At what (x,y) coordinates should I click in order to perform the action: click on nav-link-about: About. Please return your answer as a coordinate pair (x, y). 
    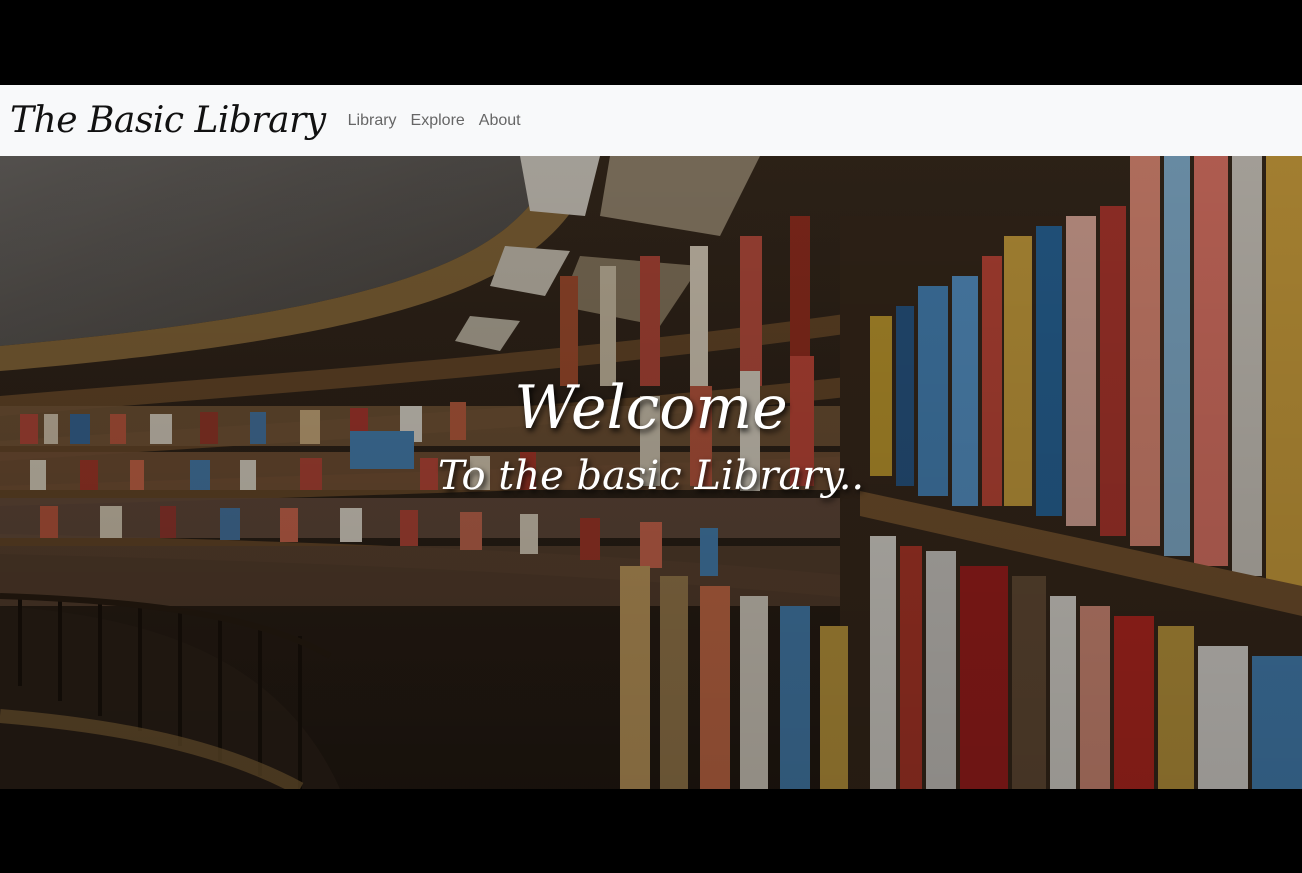
    Looking at the image, I should click on (500, 121).